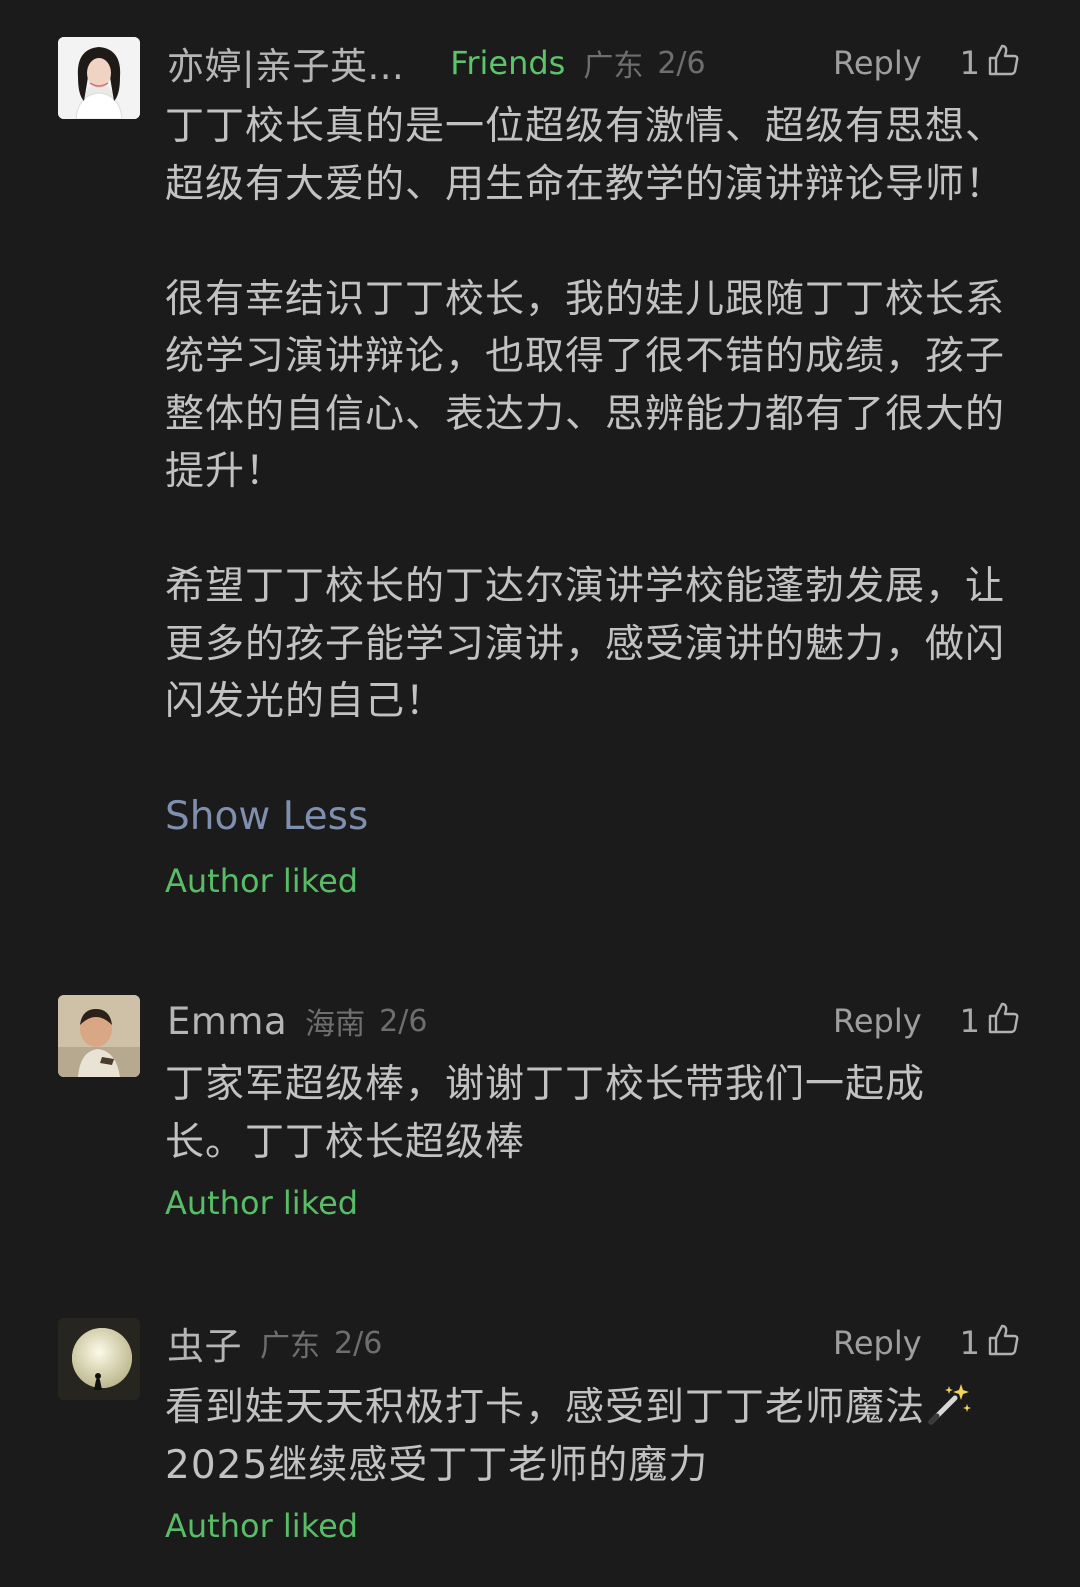 This screenshot has width=1080, height=1587. What do you see at coordinates (593, 1343) in the screenshot?
I see `comment-meta: 虫子 广东 2/6 Reply 1` at bounding box center [593, 1343].